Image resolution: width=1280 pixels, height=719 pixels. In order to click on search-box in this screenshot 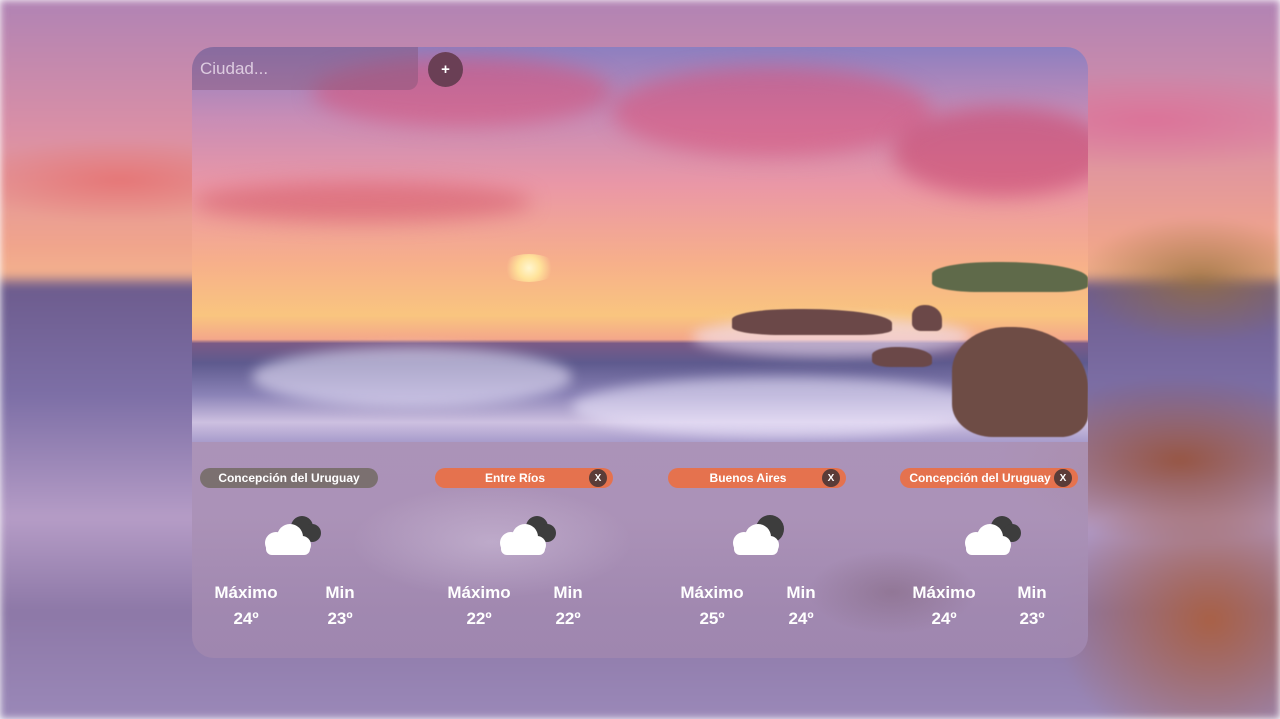, I will do `click(305, 68)`.